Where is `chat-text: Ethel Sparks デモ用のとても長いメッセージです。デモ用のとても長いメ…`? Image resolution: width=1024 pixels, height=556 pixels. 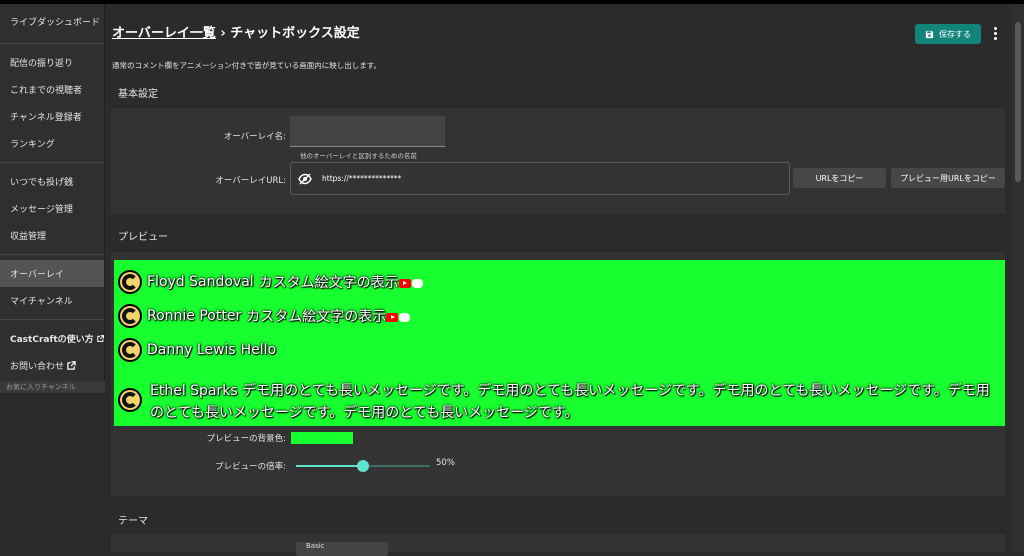
chat-text: Ethel Sparks デモ用のとても長いメッセージです。デモ用のとても長いメ… is located at coordinates (570, 402).